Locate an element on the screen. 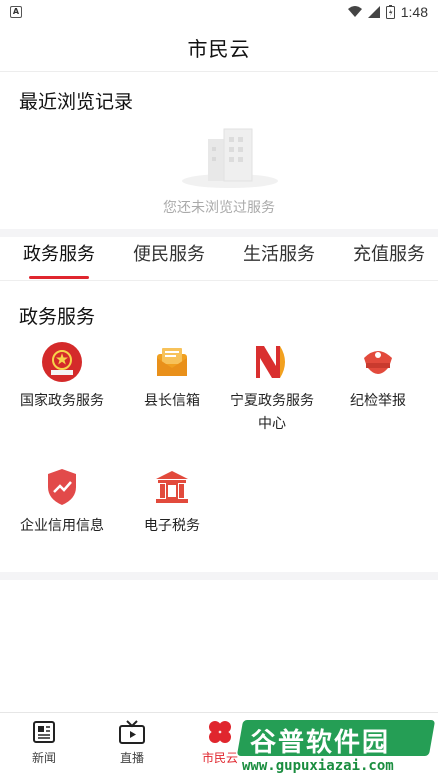 Image resolution: width=438 pixels, height=776 pixels. active-tab-indicator is located at coordinates (59, 277).